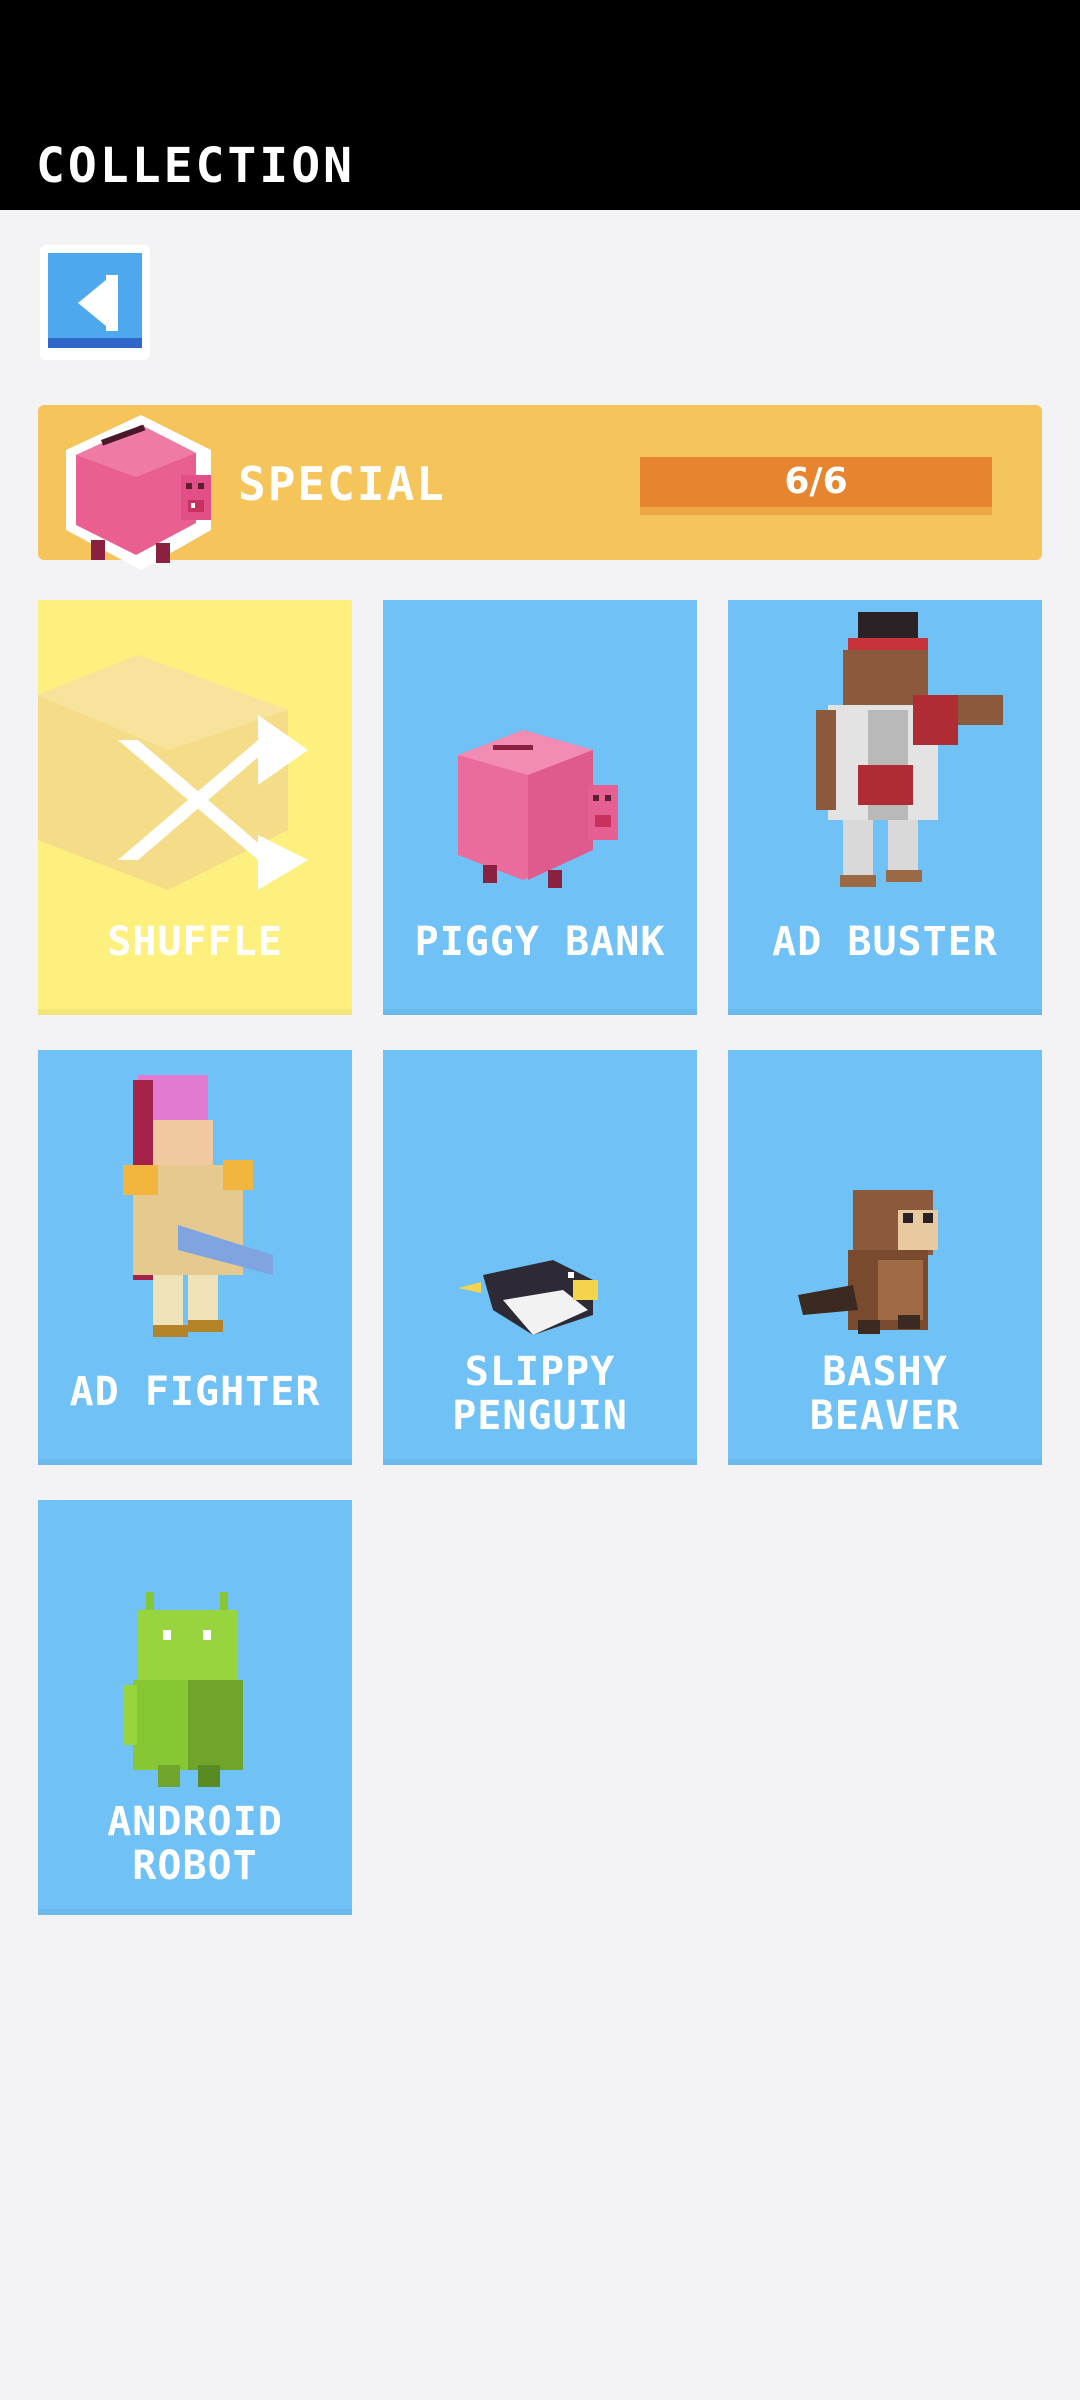 Image resolution: width=1080 pixels, height=2400 pixels. Describe the element at coordinates (173, 772) in the screenshot. I see `shuffle-icon` at that location.